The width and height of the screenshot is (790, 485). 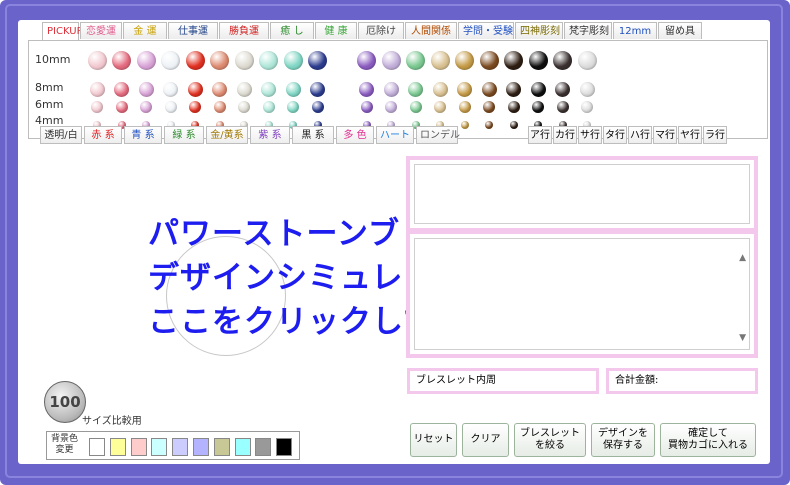 I want to click on tab-7: 厄除け, so click(x=381, y=30).